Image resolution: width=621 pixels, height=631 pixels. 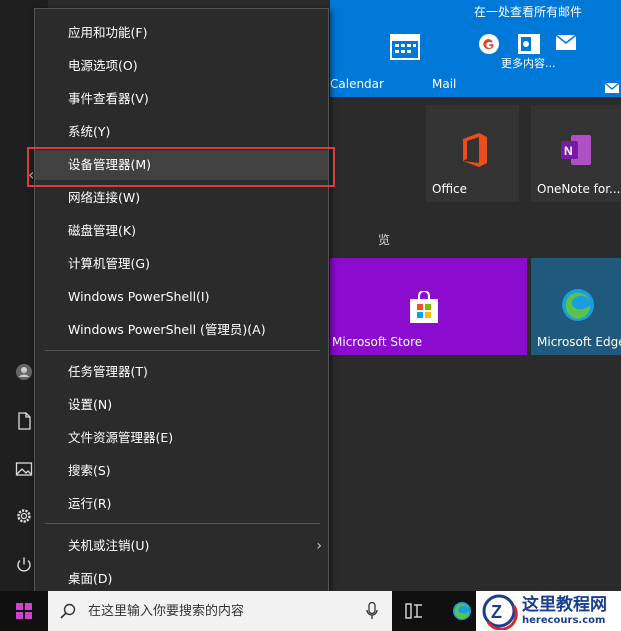 What do you see at coordinates (181, 579) in the screenshot?
I see `menu-item-desktop: 桌面(D)` at bounding box center [181, 579].